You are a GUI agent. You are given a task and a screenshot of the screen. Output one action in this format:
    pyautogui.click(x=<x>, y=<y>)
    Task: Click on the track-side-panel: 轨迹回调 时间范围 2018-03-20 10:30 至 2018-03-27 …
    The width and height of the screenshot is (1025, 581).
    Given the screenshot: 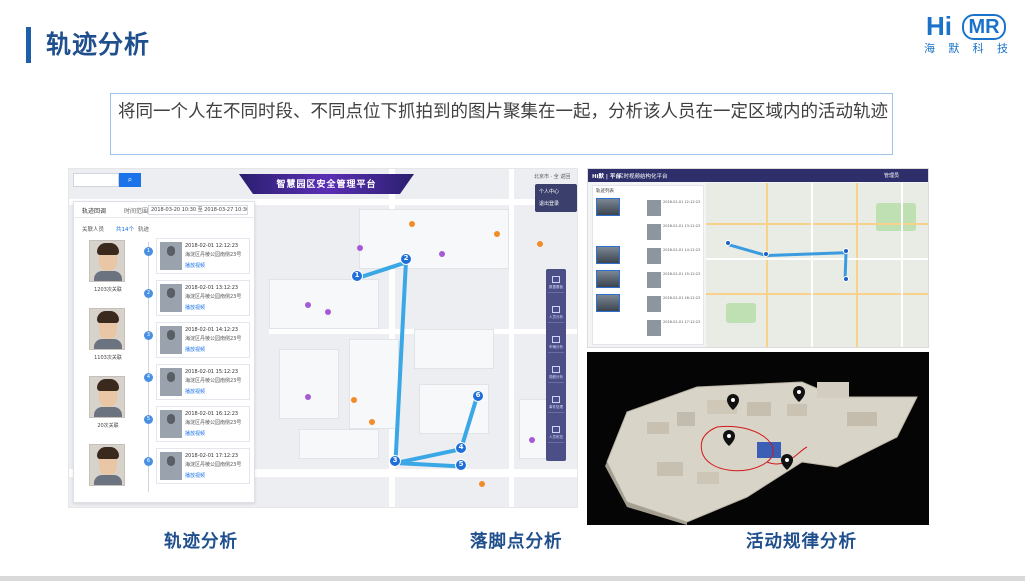 What is the action you would take?
    pyautogui.click(x=164, y=352)
    